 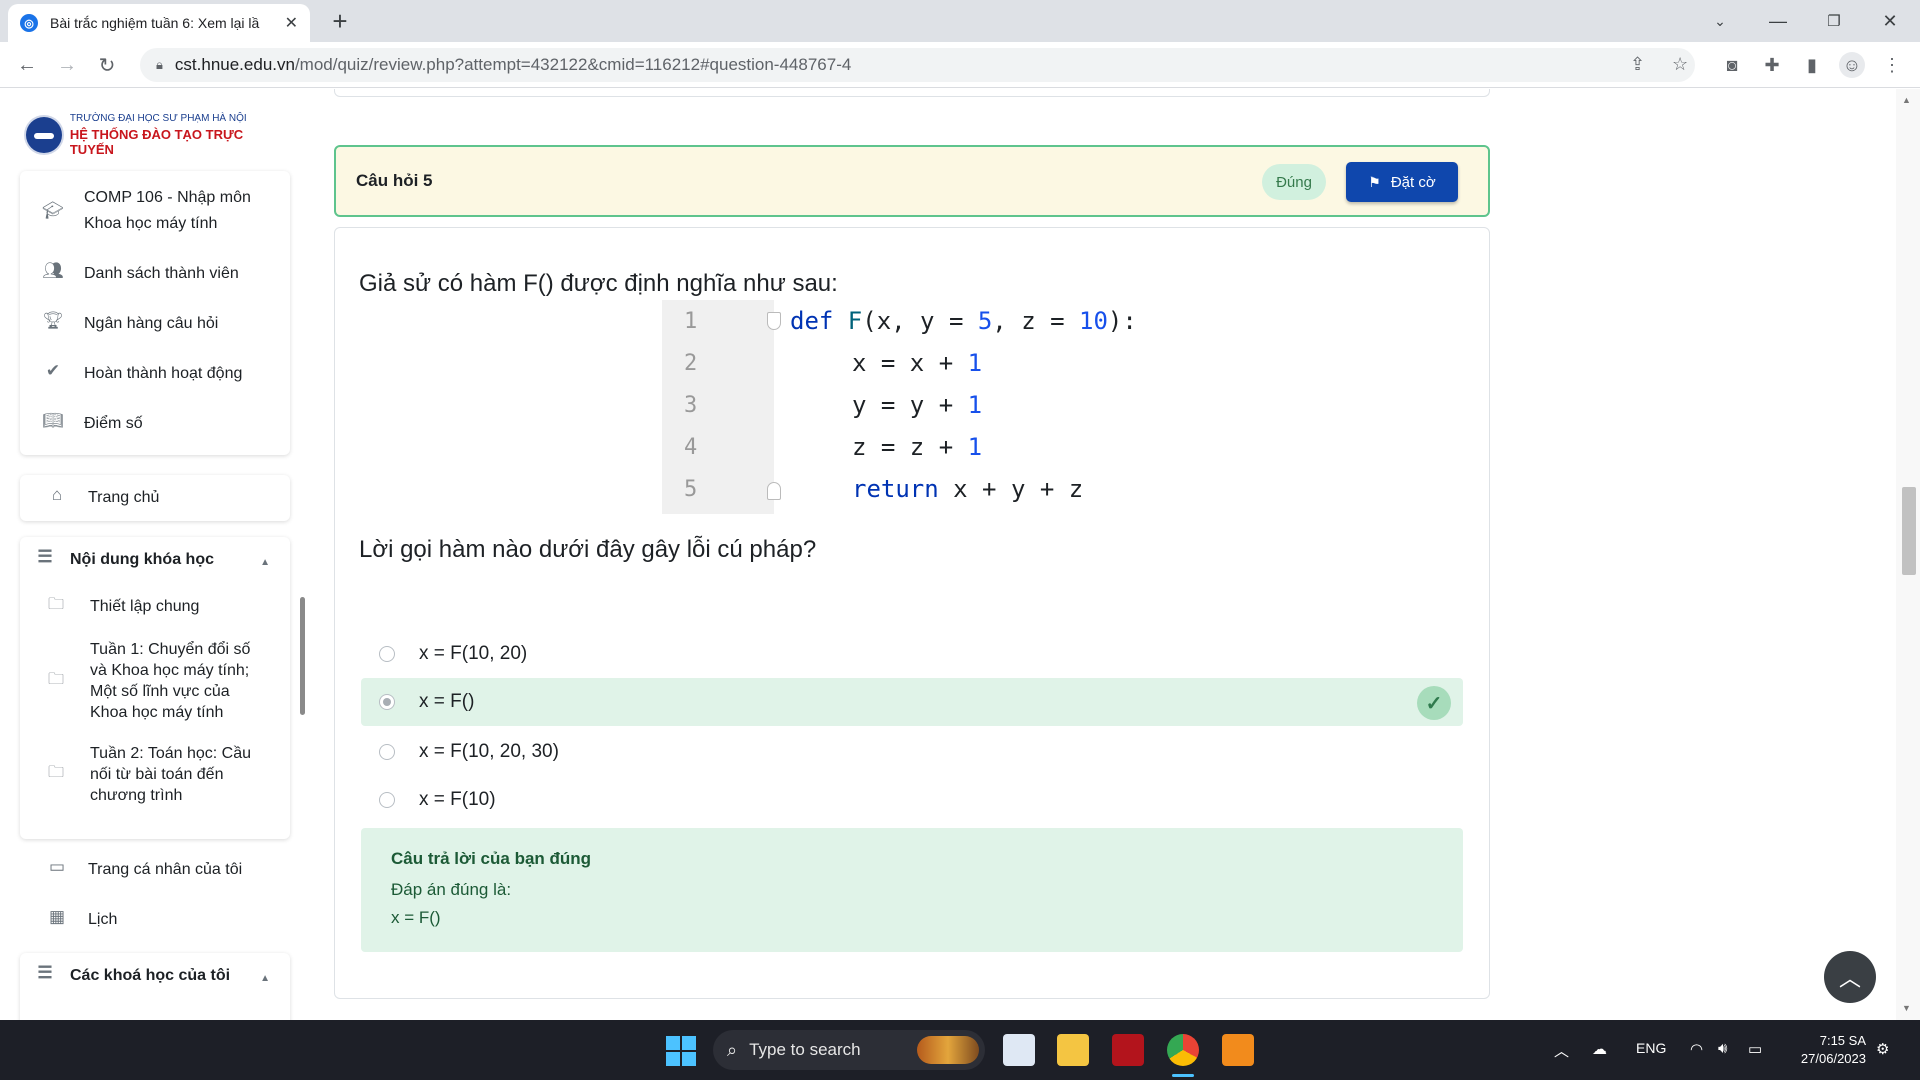 I want to click on forward-icon: →, so click(x=67, y=65).